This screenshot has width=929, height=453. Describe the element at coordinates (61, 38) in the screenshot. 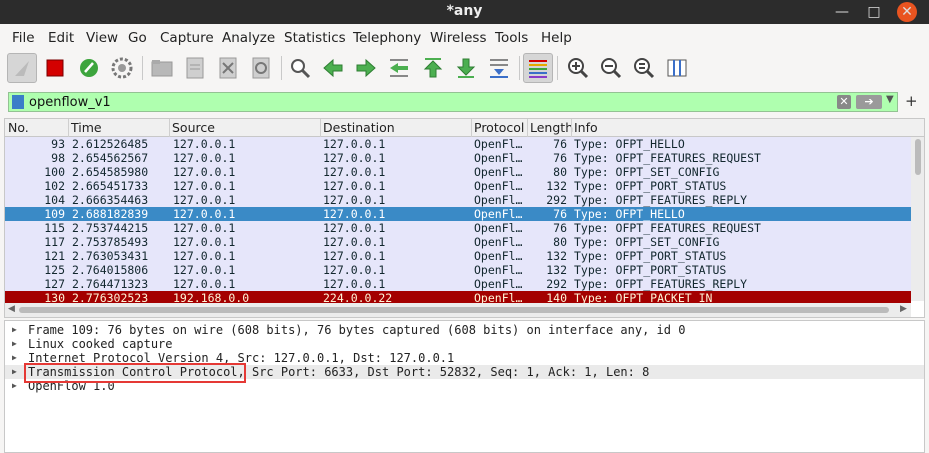

I see `menu-edit: Edit` at that location.